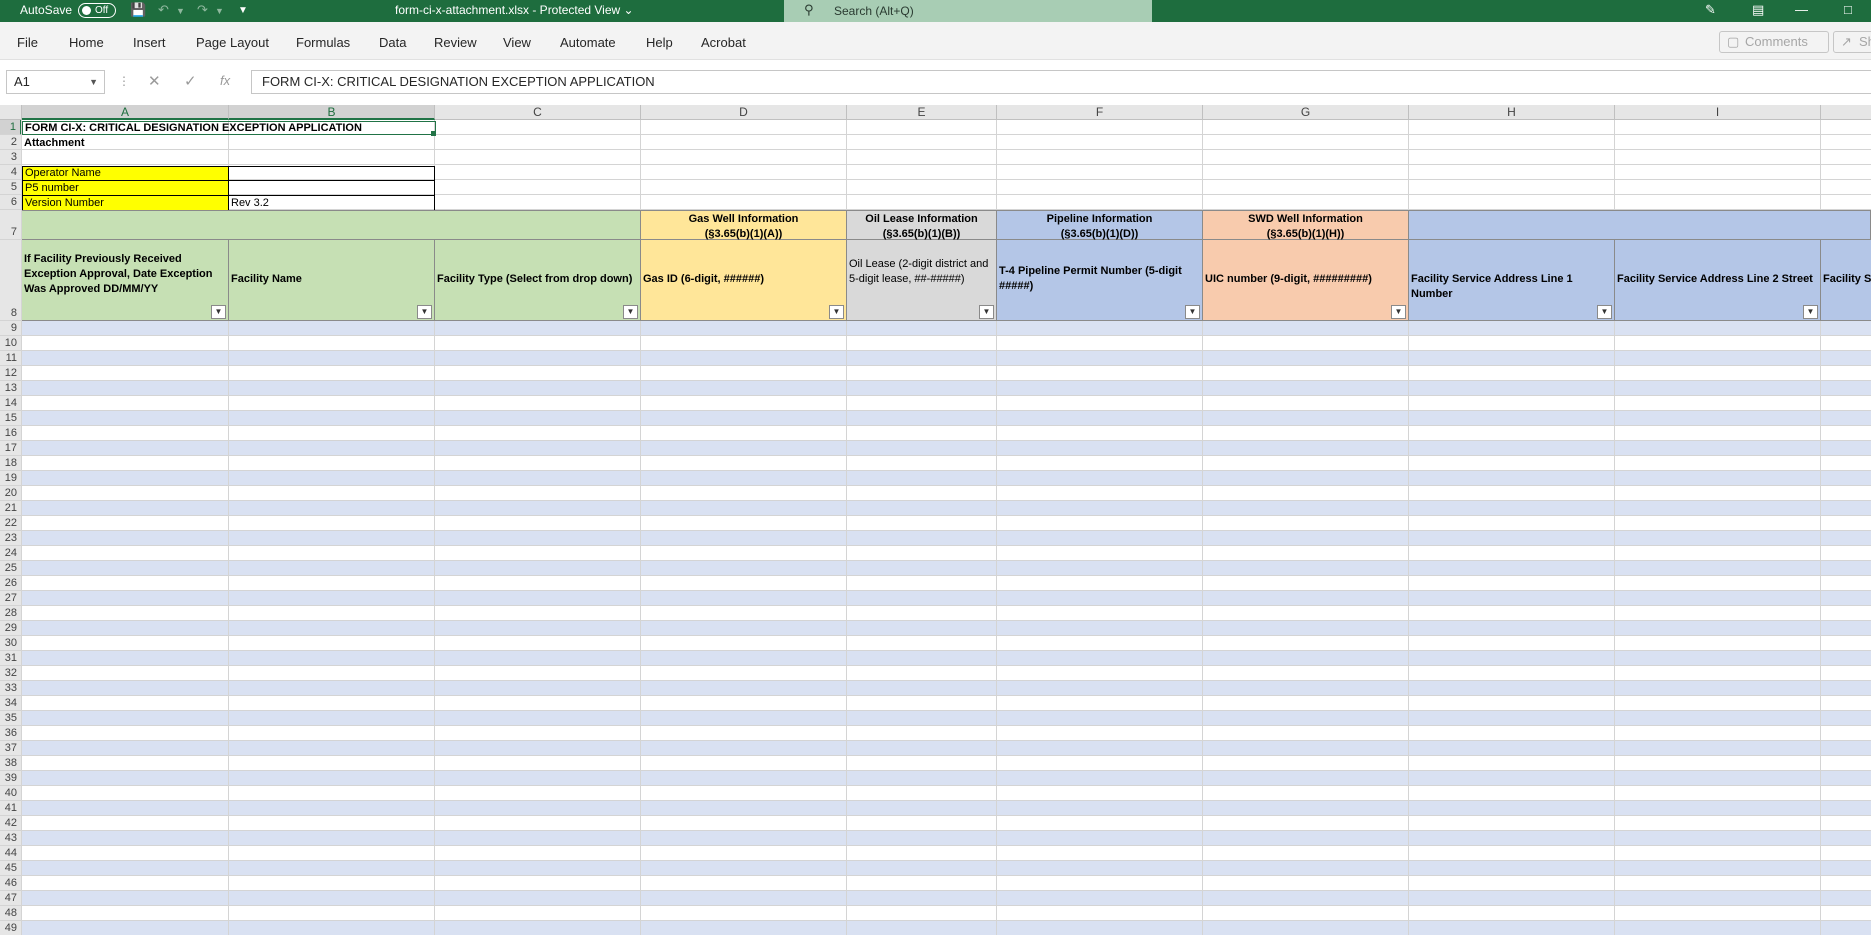 The width and height of the screenshot is (1871, 935). What do you see at coordinates (202, 10) in the screenshot?
I see `redo-icon: ↷` at bounding box center [202, 10].